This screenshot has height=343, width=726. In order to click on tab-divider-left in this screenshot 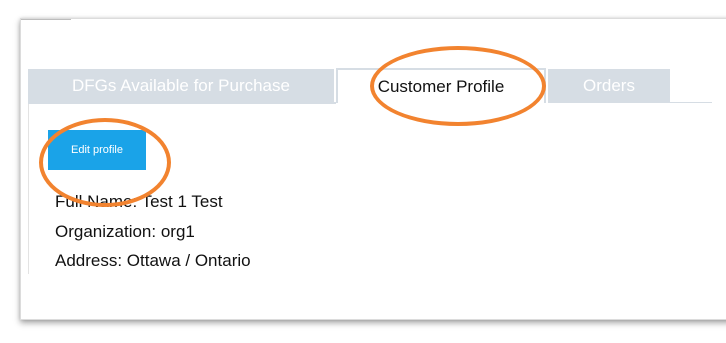, I will do `click(182, 103)`.